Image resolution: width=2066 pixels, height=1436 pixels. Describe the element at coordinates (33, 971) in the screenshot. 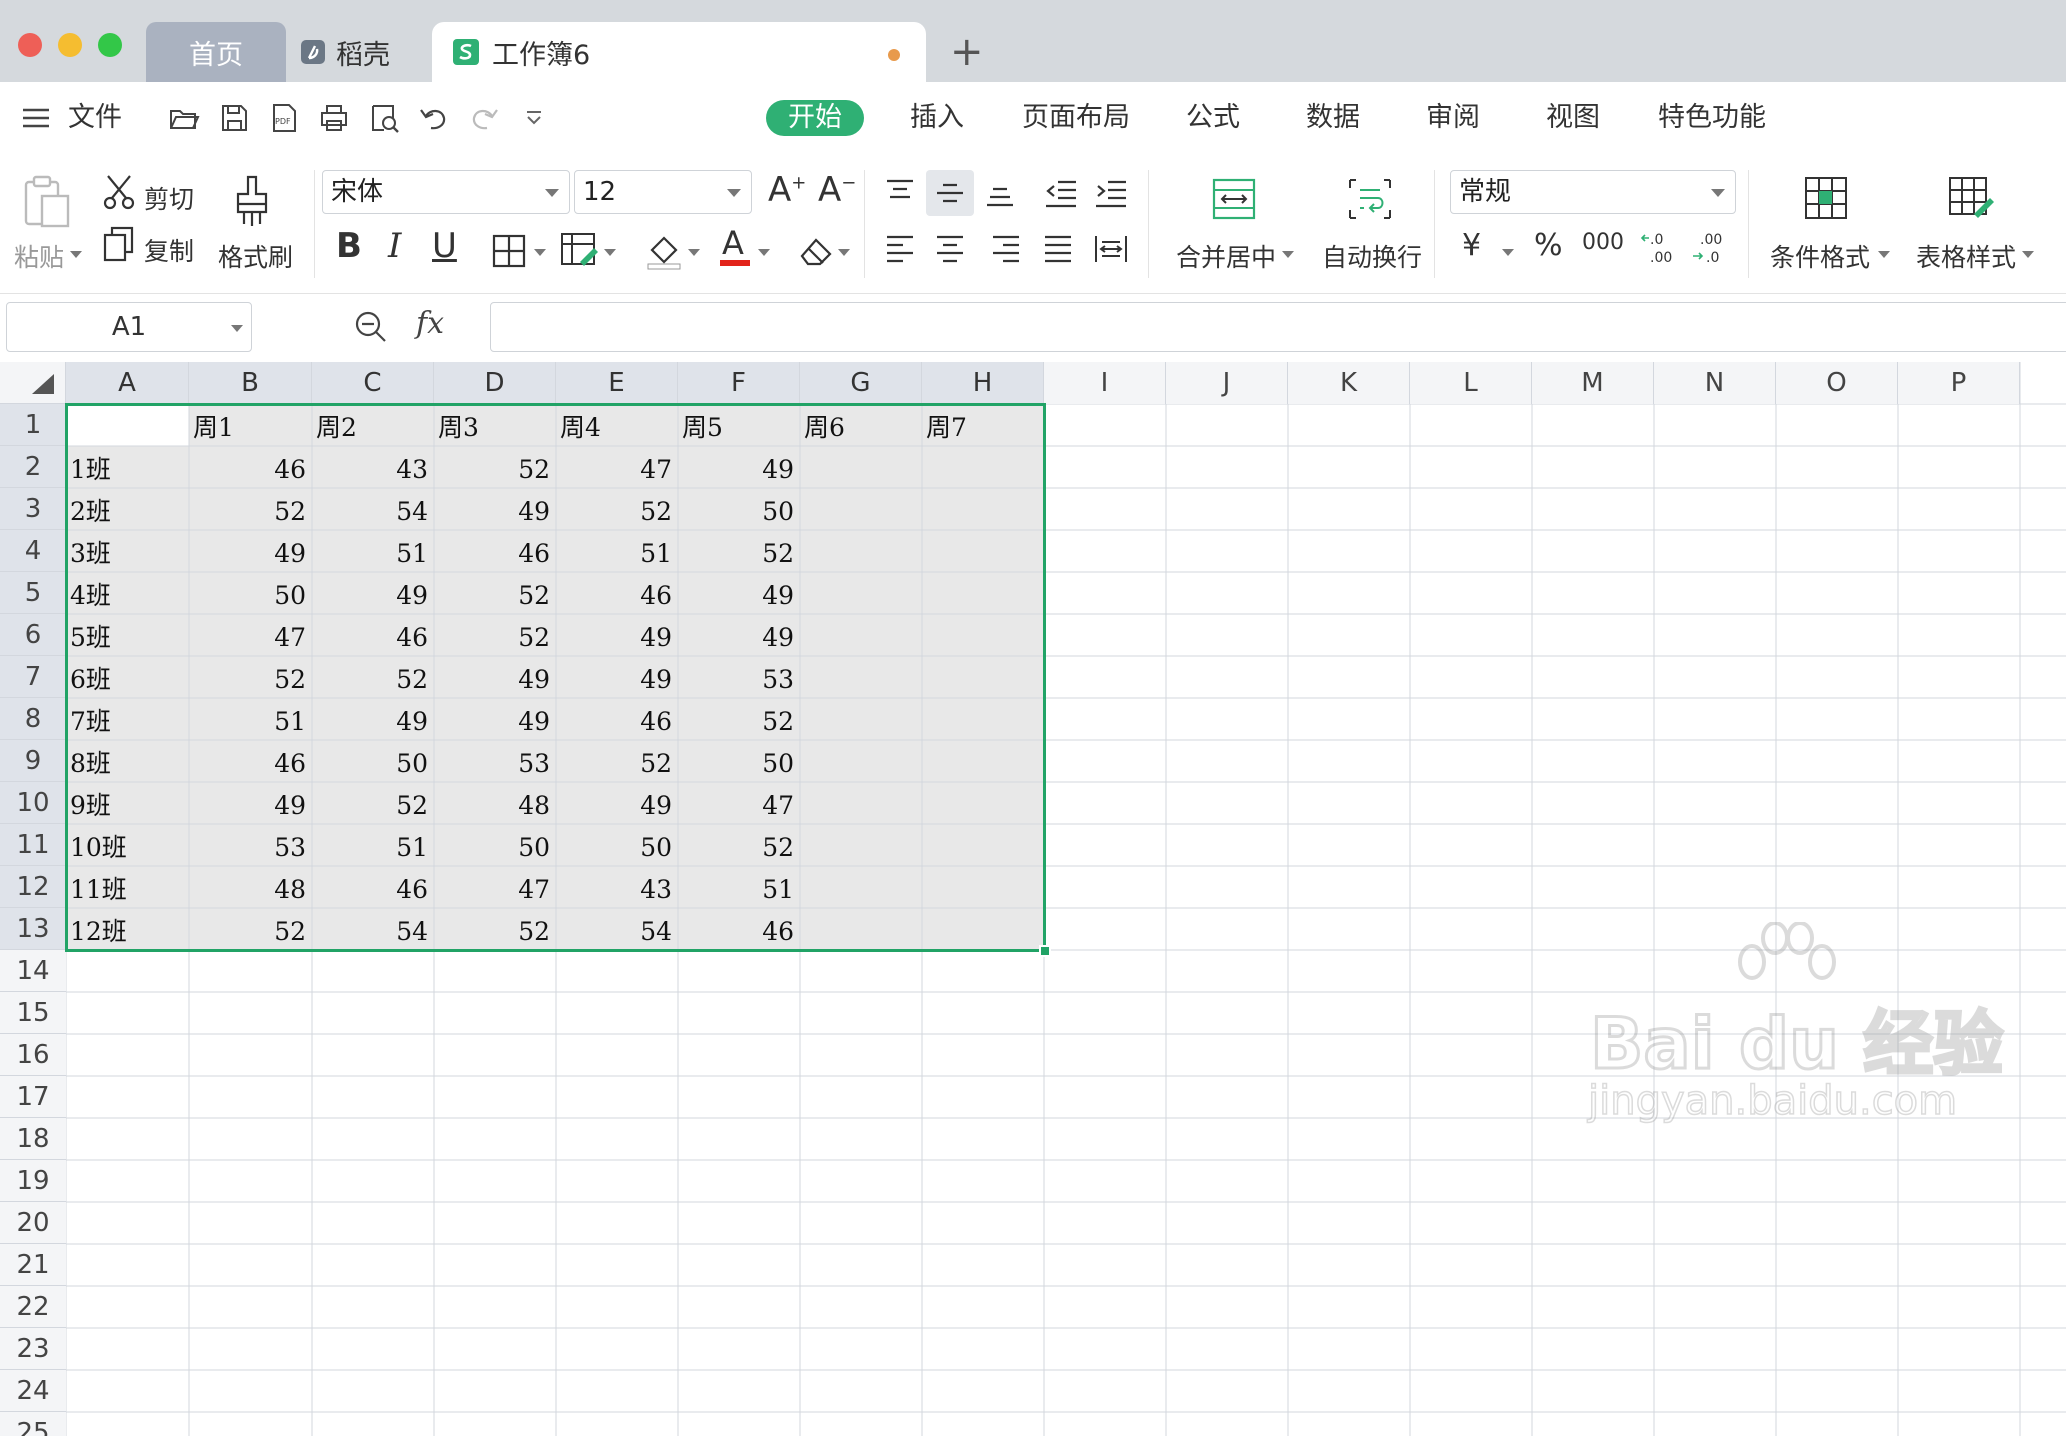

I see `row-header: 14` at that location.